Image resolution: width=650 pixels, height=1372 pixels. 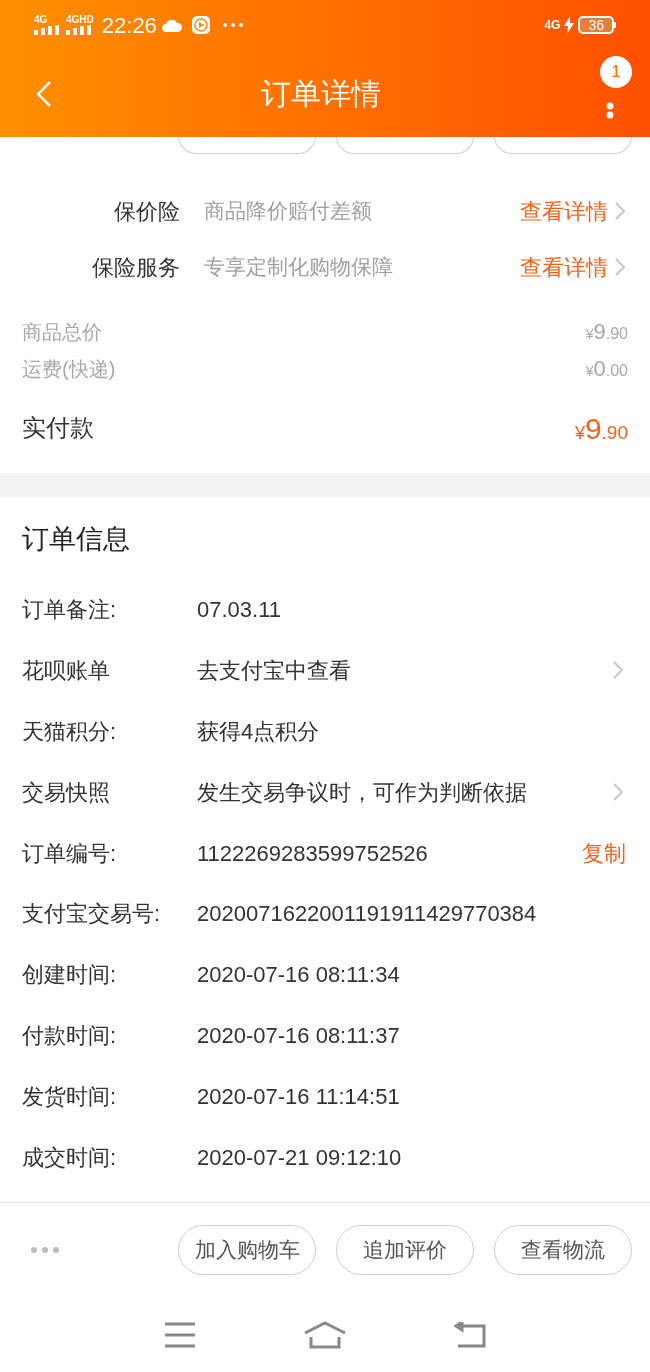 What do you see at coordinates (70, 609) in the screenshot?
I see `info-label: 订单备注:` at bounding box center [70, 609].